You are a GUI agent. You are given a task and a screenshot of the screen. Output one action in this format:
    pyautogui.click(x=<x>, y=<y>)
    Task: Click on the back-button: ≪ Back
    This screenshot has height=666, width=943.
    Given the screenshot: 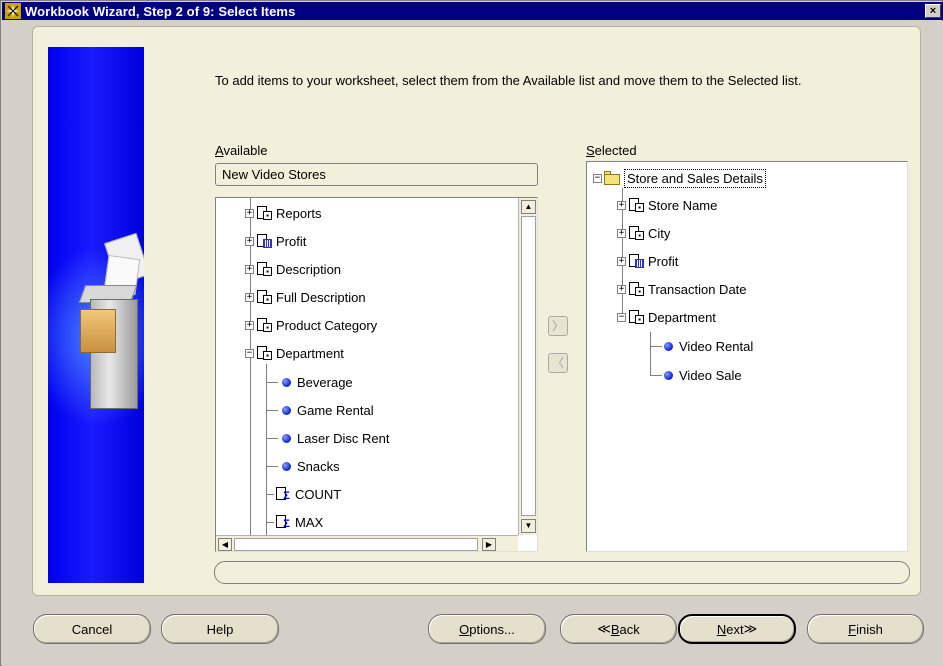 What is the action you would take?
    pyautogui.click(x=618, y=629)
    